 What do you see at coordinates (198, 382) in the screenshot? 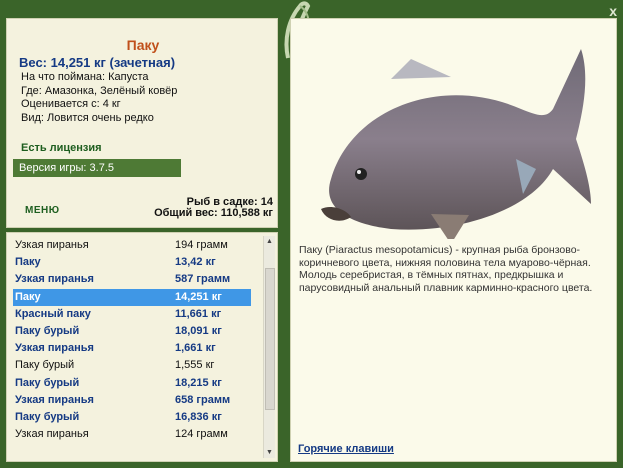
I see `fish-weight-cell: 18,215 кг` at bounding box center [198, 382].